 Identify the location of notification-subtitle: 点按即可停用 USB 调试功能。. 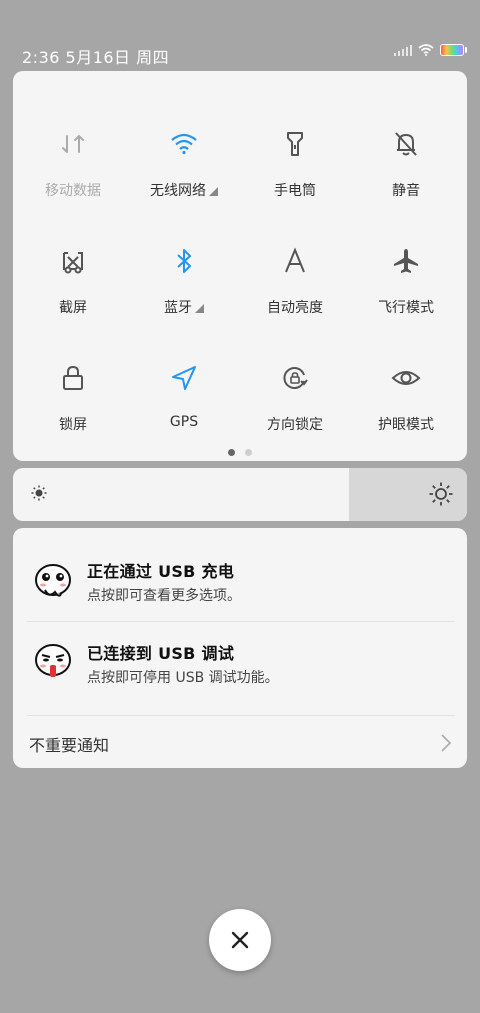
(183, 678).